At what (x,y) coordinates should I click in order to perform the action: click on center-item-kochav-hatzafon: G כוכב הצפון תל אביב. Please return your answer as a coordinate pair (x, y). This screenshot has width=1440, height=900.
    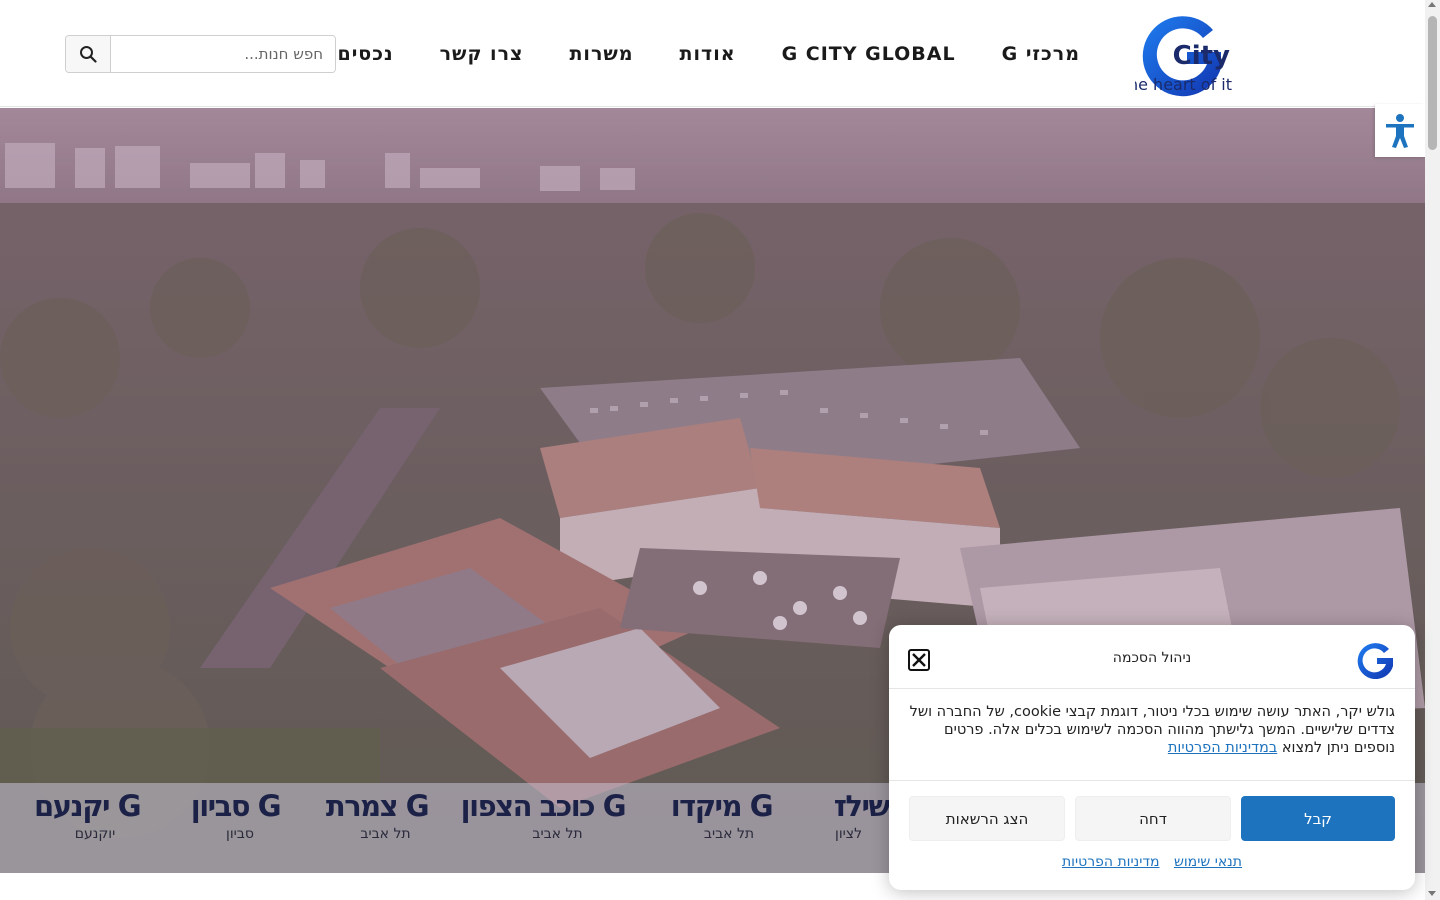
    Looking at the image, I should click on (543, 815).